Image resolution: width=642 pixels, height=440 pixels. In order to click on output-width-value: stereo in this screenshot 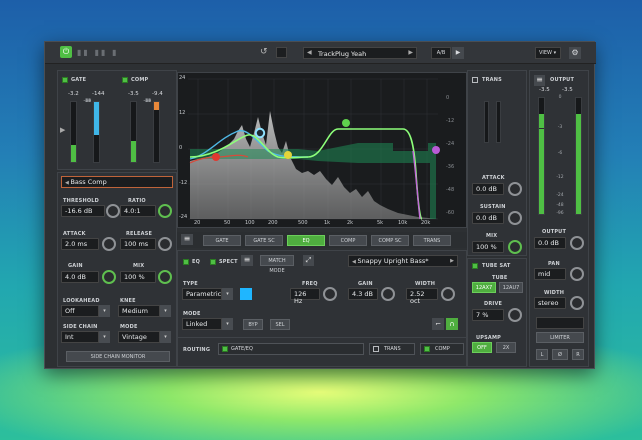, I will do `click(550, 303)`.